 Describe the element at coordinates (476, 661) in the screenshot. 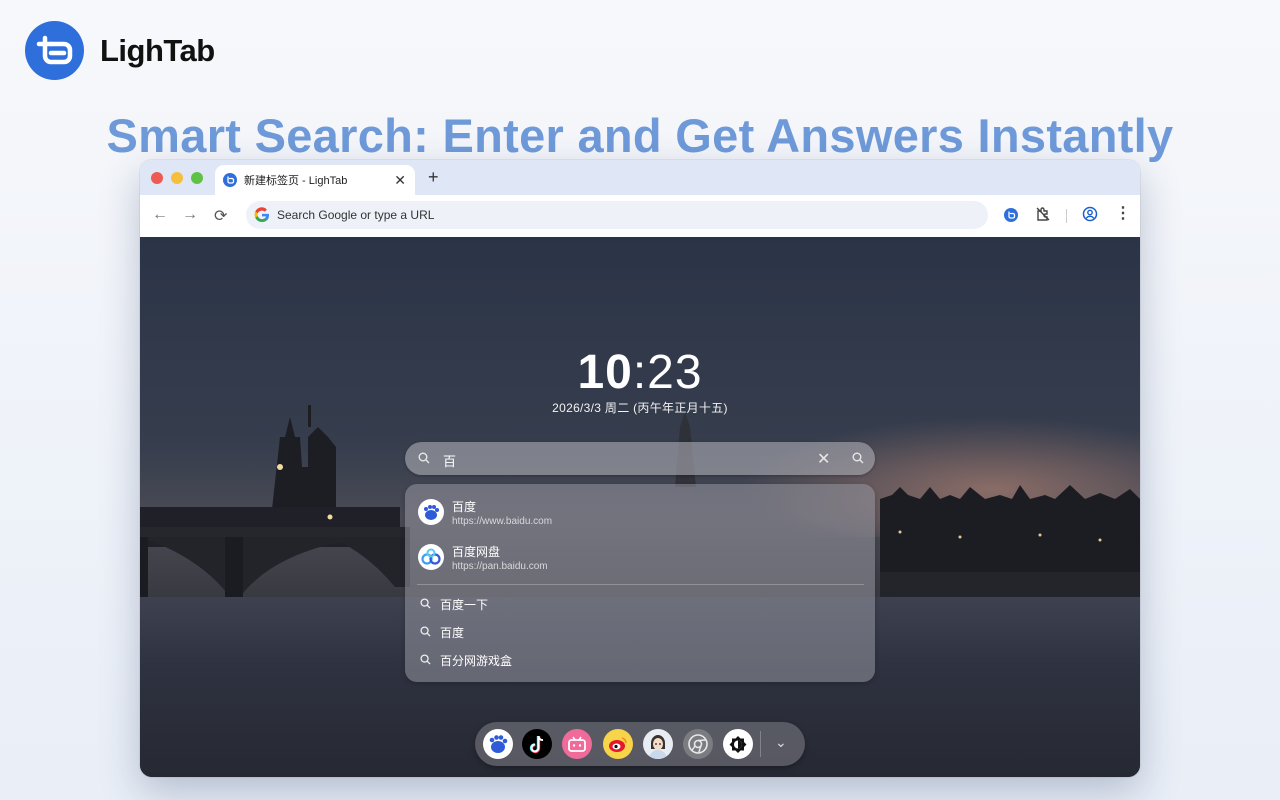

I see `query-text: 百分网游戏盒` at that location.